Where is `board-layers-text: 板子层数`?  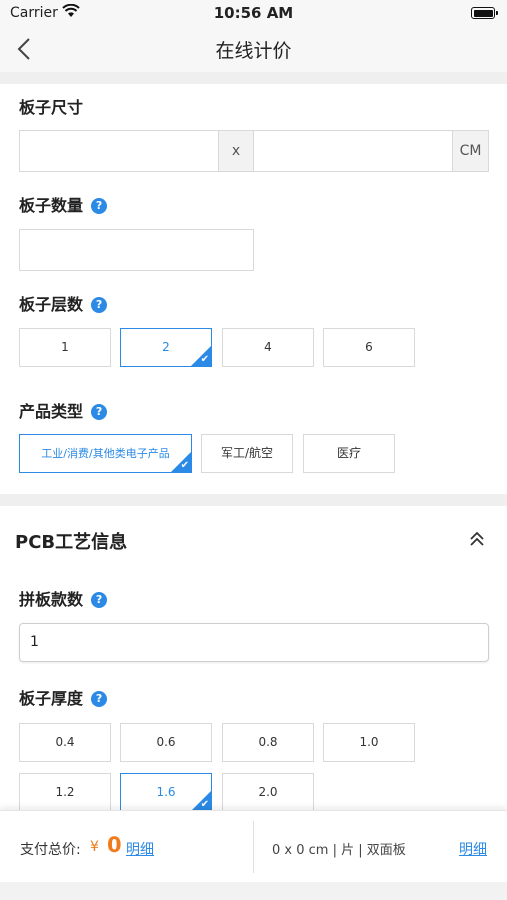 board-layers-text: 板子层数 is located at coordinates (51, 304).